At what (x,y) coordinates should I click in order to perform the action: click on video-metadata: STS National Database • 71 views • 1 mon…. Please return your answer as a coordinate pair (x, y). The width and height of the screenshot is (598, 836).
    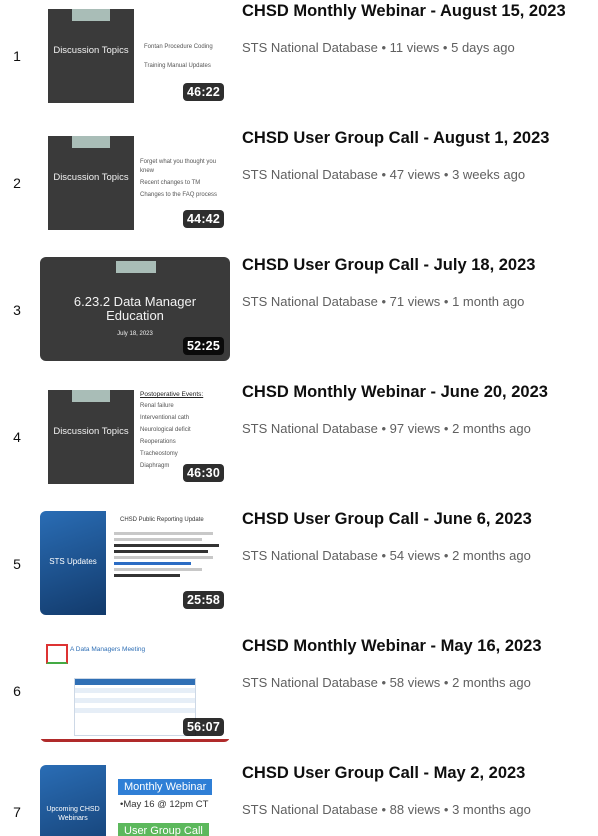
    Looking at the image, I should click on (383, 301).